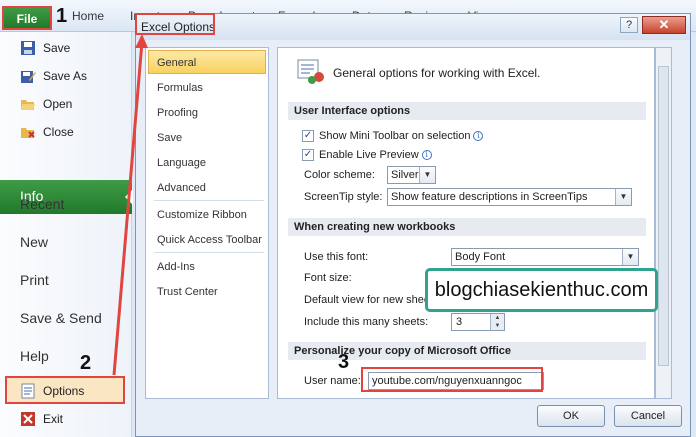  What do you see at coordinates (86, 363) in the screenshot?
I see `step-number: 2` at bounding box center [86, 363].